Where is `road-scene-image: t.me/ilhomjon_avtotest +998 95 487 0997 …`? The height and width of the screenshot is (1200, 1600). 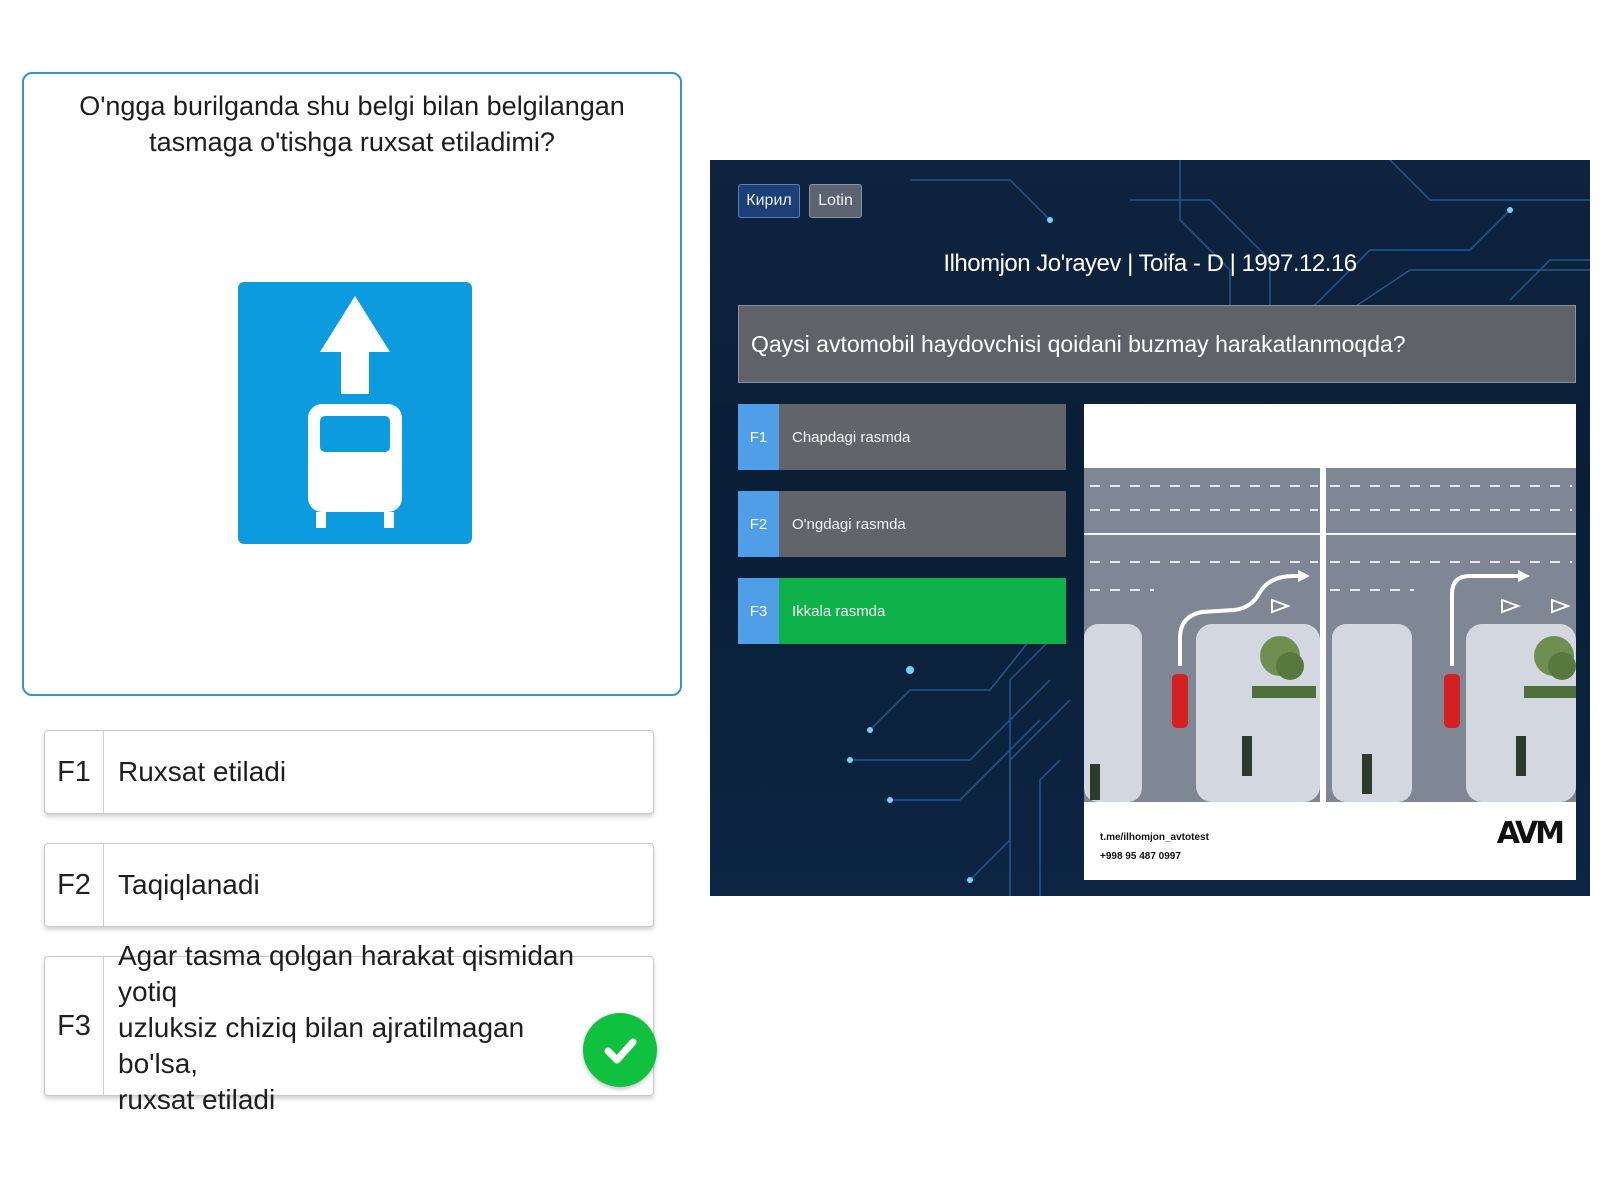 road-scene-image: t.me/ilhomjon_avtotest +998 95 487 0997 … is located at coordinates (1330, 642).